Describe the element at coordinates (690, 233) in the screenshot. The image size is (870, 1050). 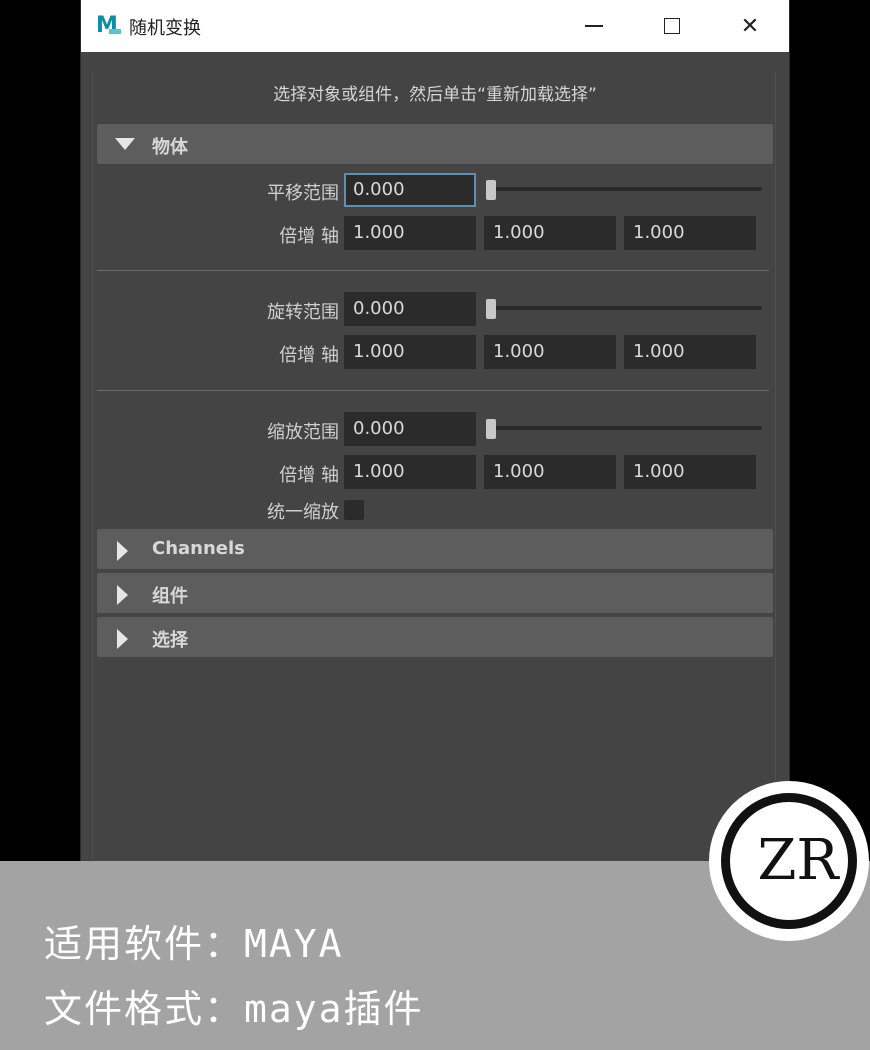
I see `translate-axis-z-input: 1.000` at that location.